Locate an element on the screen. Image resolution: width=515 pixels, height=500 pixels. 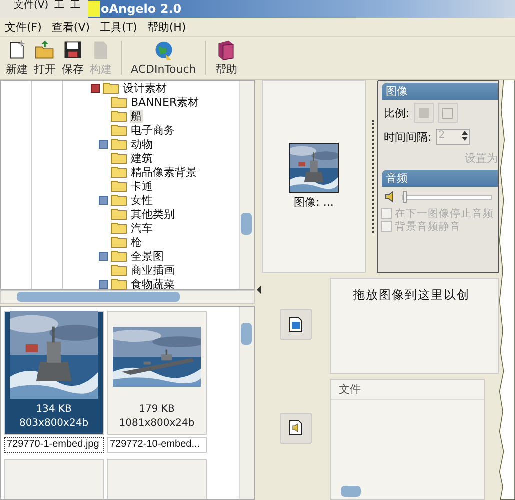
toolbar-button: 帮助 is located at coordinates (226, 58).